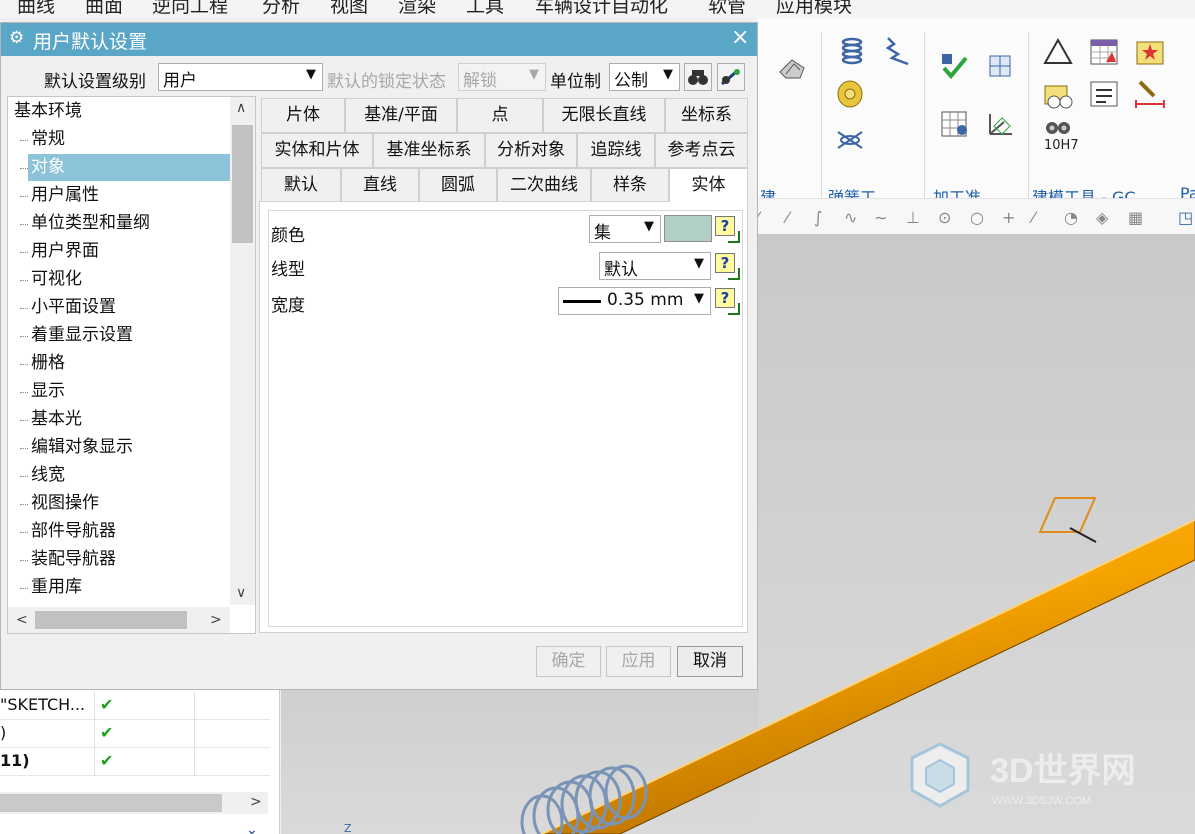  I want to click on tree-item-line-width: 线宽, so click(129, 475).